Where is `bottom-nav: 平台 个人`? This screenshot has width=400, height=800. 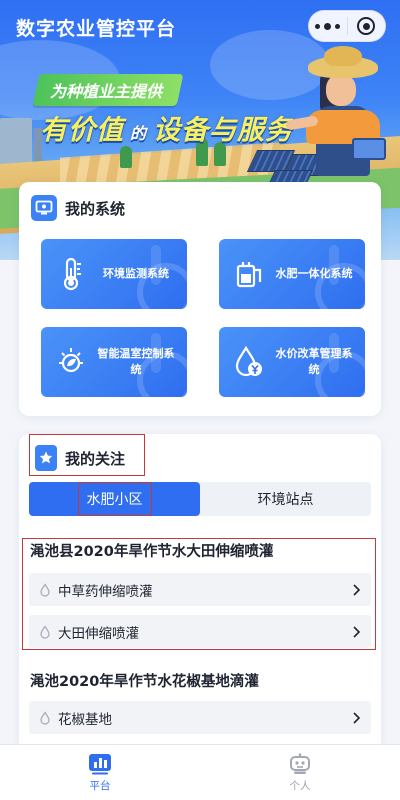
bottom-nav: 平台 个人 is located at coordinates (200, 772).